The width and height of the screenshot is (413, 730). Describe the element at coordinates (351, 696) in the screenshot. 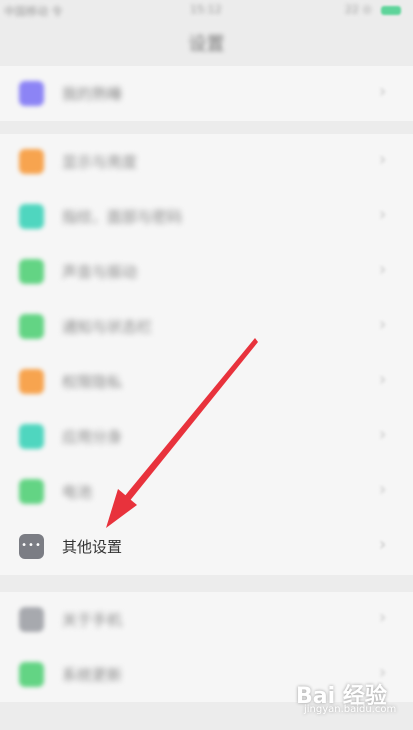

I see `watermark: Bai 经验 jingyan.baidu.com` at that location.